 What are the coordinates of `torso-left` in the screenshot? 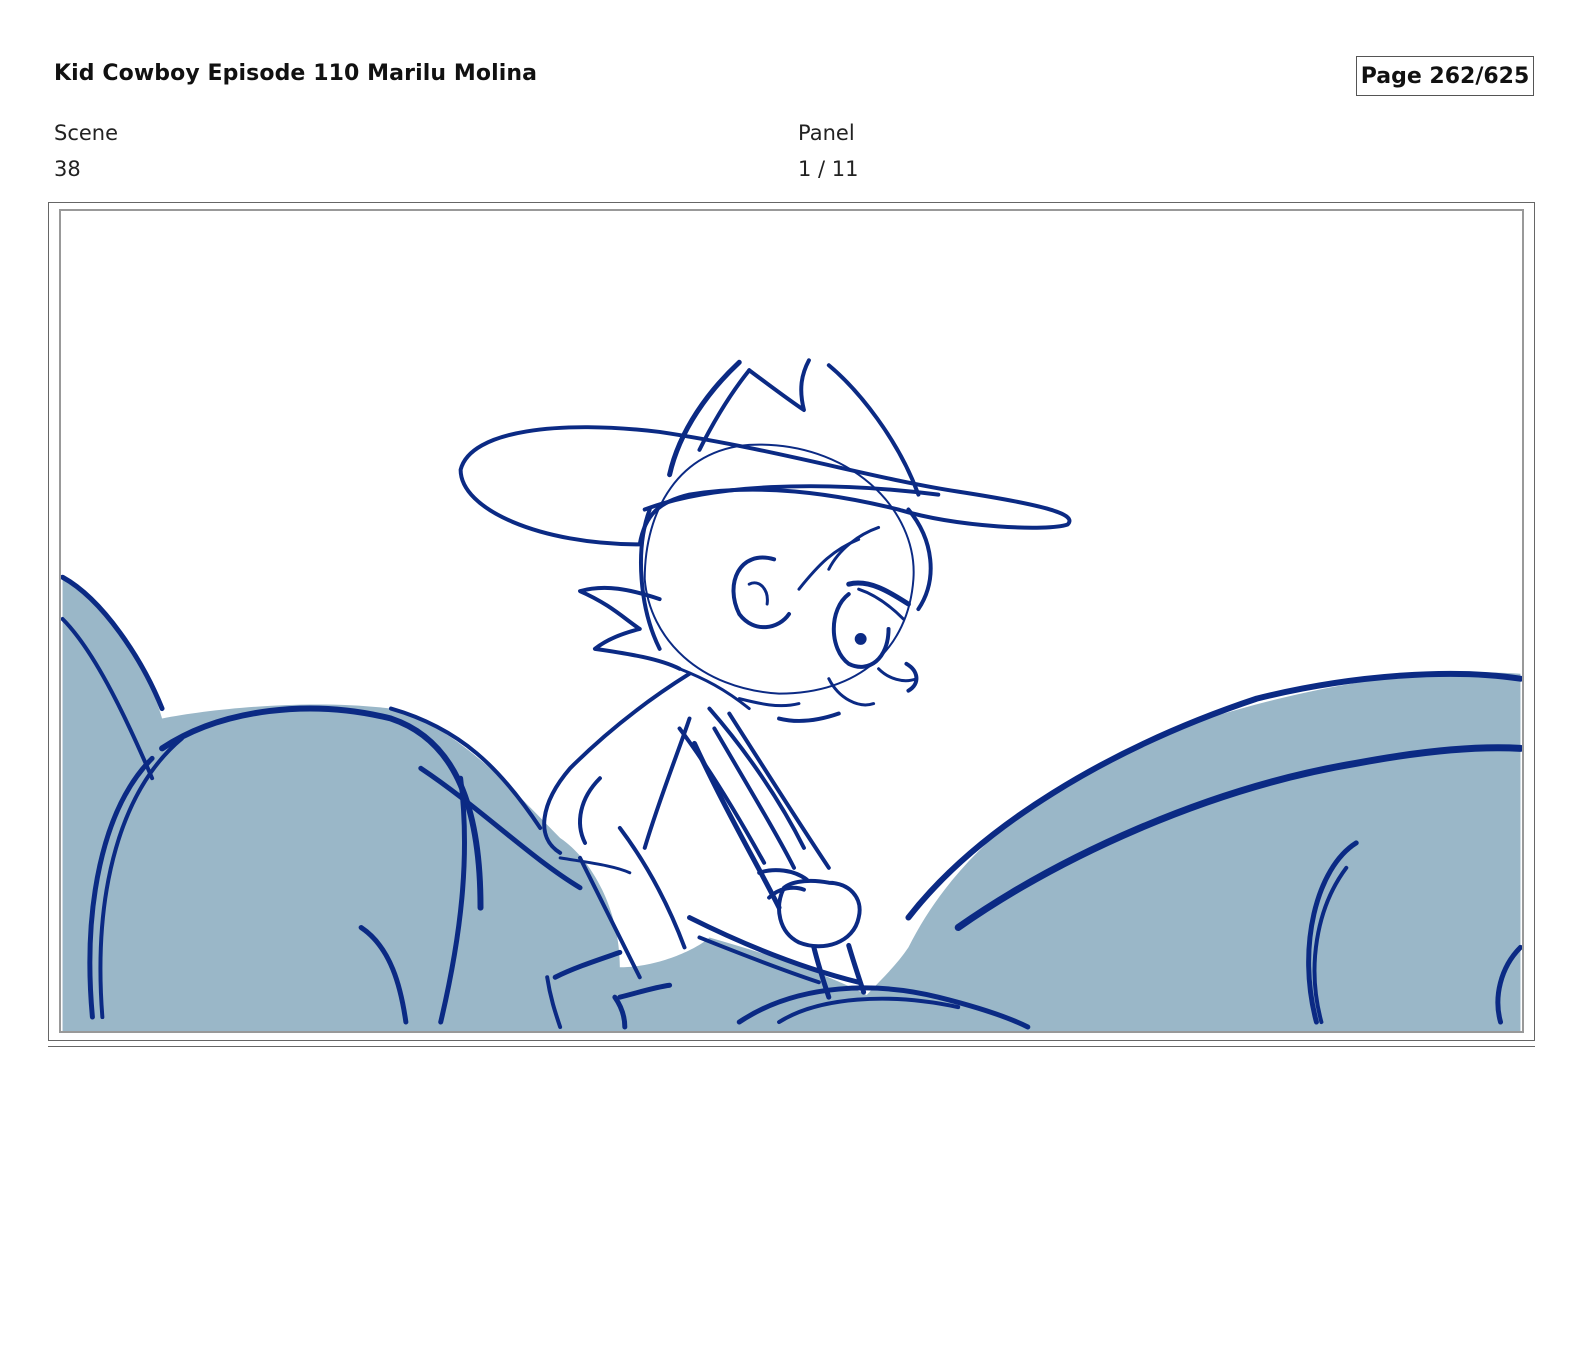 It's located at (617, 763).